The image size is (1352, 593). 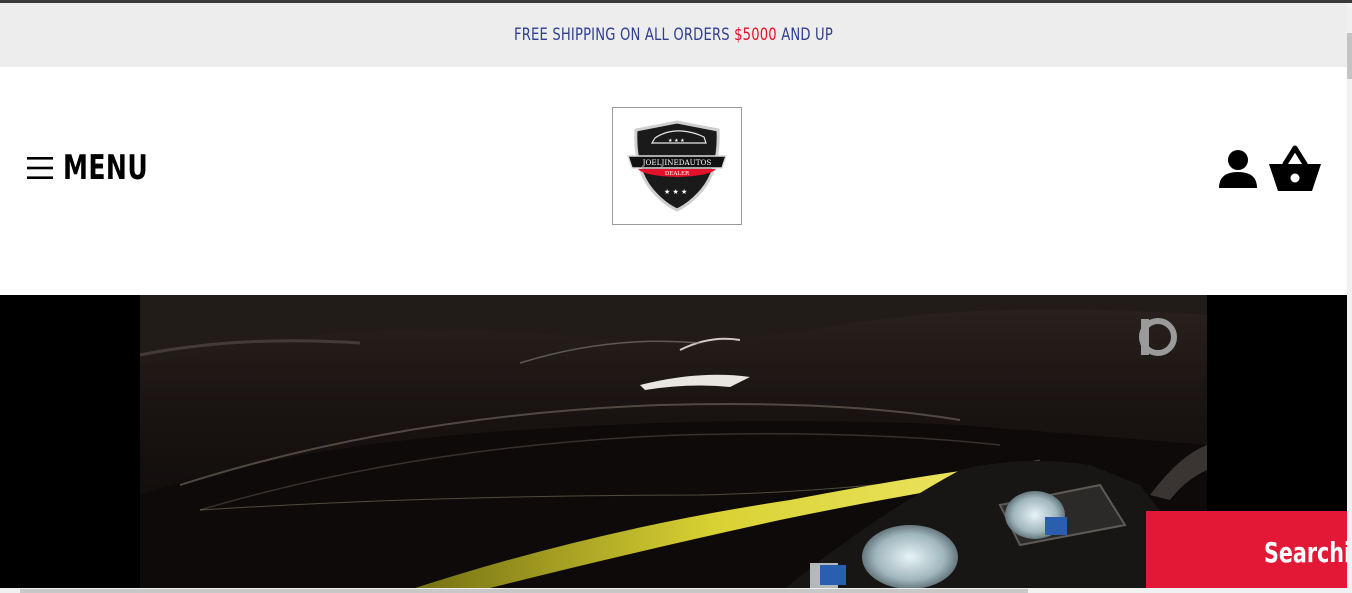 What do you see at coordinates (524, 591) in the screenshot?
I see `horizontal-scrollbar-thumb` at bounding box center [524, 591].